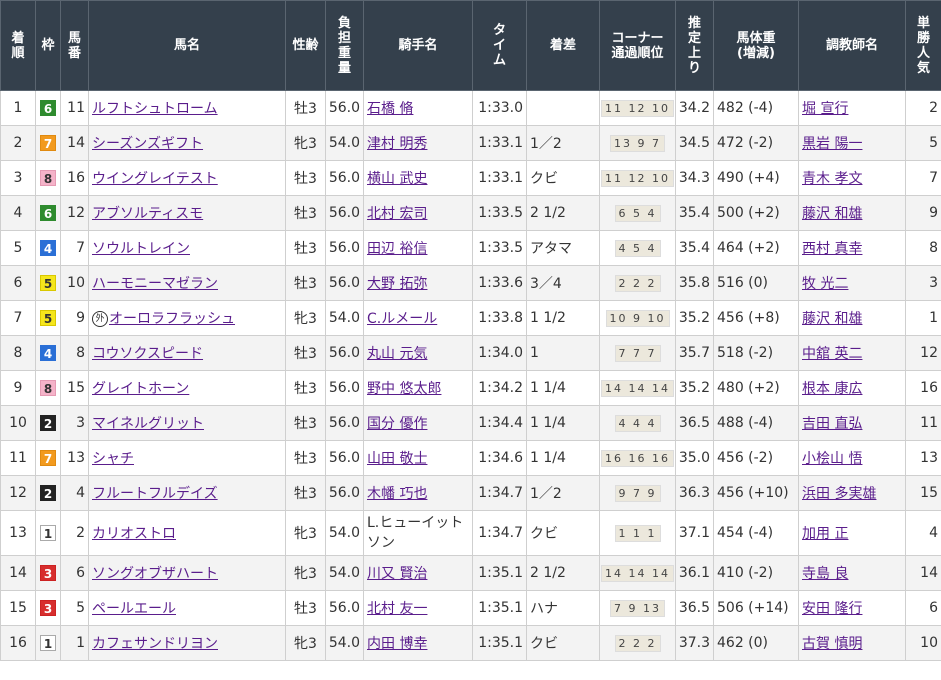  I want to click on cell-weight: 54.0, so click(344, 643).